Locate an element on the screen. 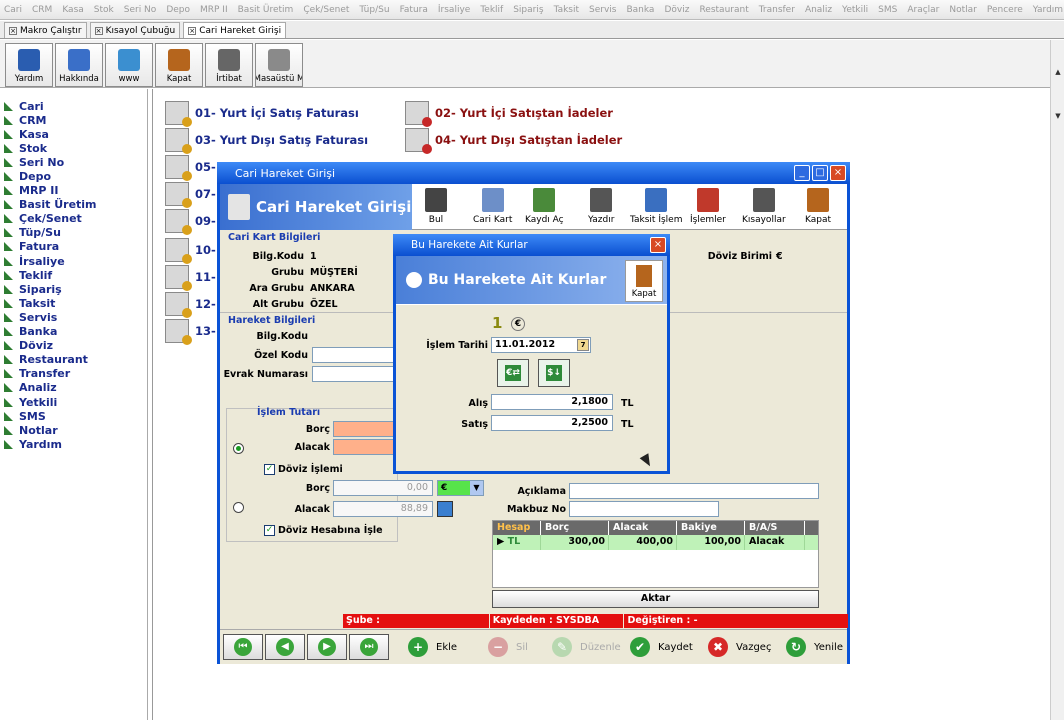 The width and height of the screenshot is (1064, 720). alacak-input is located at coordinates (365, 447).